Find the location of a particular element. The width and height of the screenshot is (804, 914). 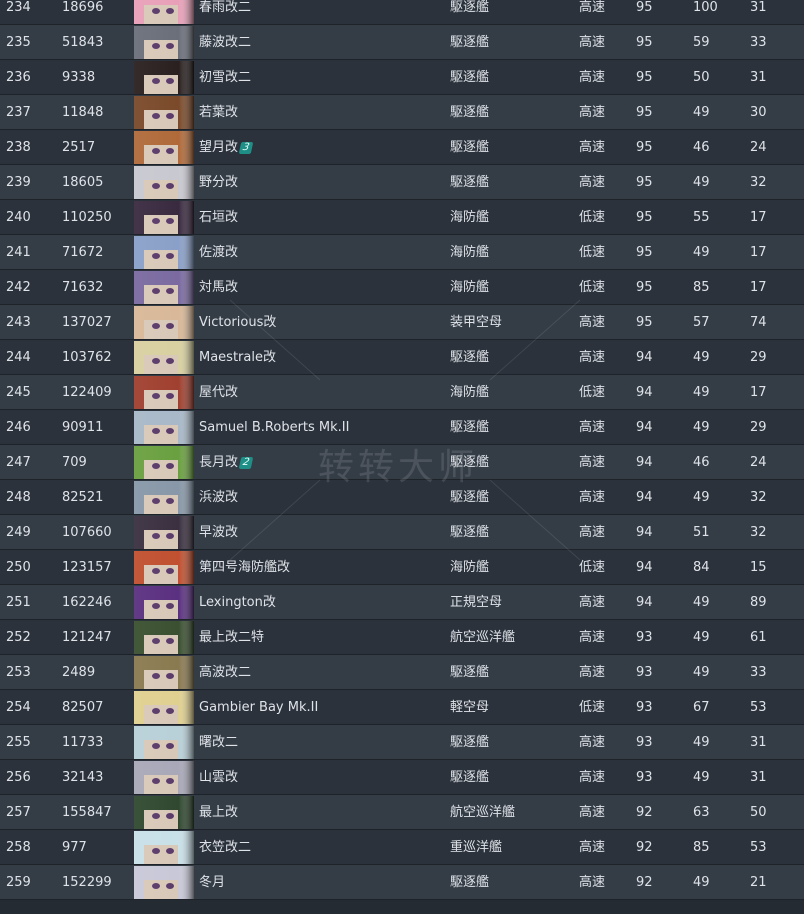

rank-cell: 257 is located at coordinates (18, 812).